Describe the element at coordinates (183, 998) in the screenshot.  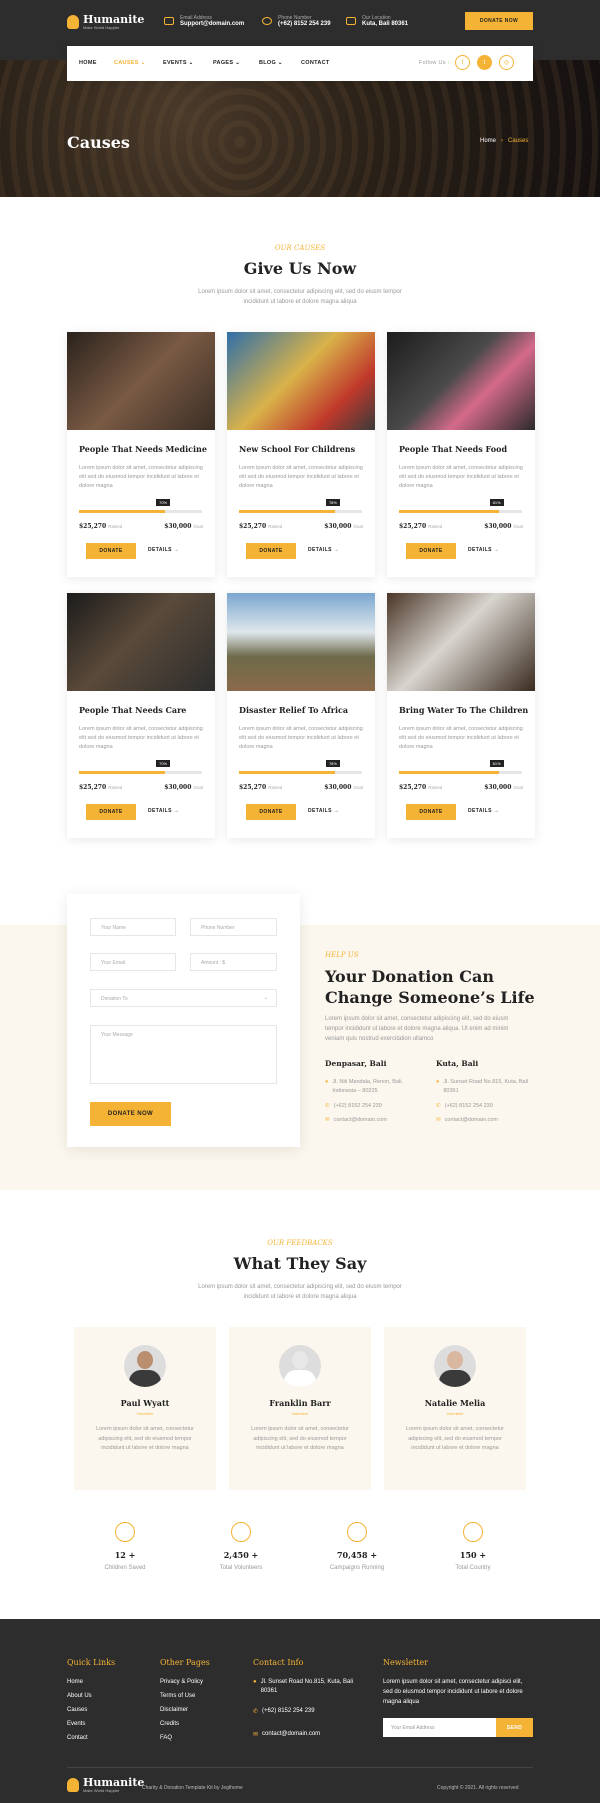
I see `donation-to-select: Donation To ⌄` at that location.